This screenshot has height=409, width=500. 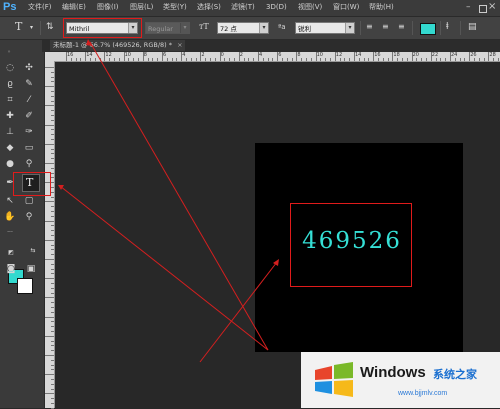 What do you see at coordinates (334, 379) in the screenshot?
I see `windows-logo` at bounding box center [334, 379].